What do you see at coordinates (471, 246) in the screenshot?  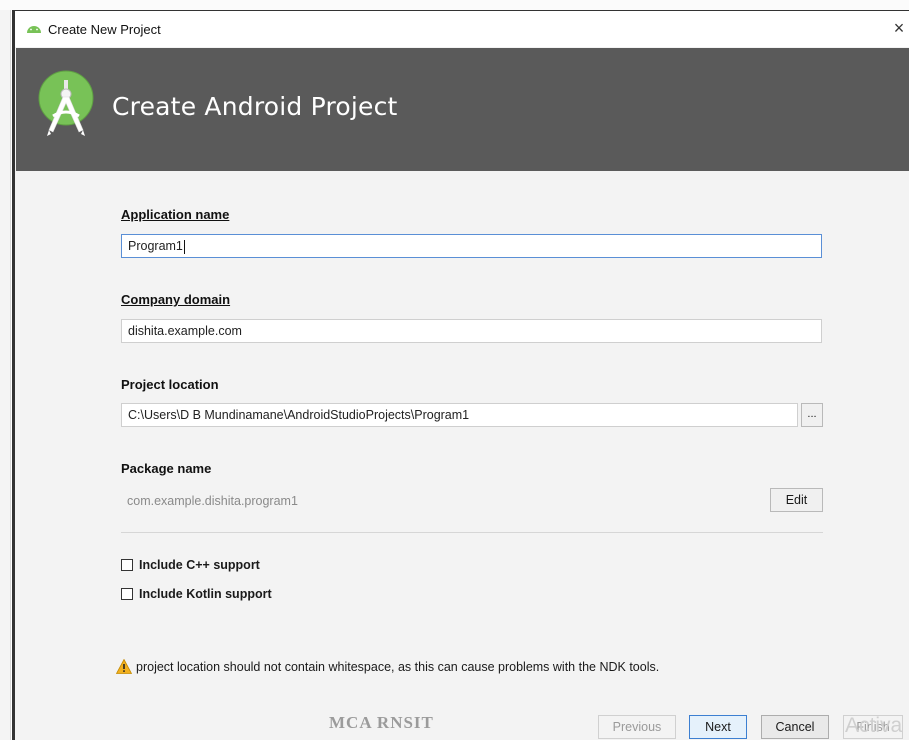 I see `application-name-input: Program1` at bounding box center [471, 246].